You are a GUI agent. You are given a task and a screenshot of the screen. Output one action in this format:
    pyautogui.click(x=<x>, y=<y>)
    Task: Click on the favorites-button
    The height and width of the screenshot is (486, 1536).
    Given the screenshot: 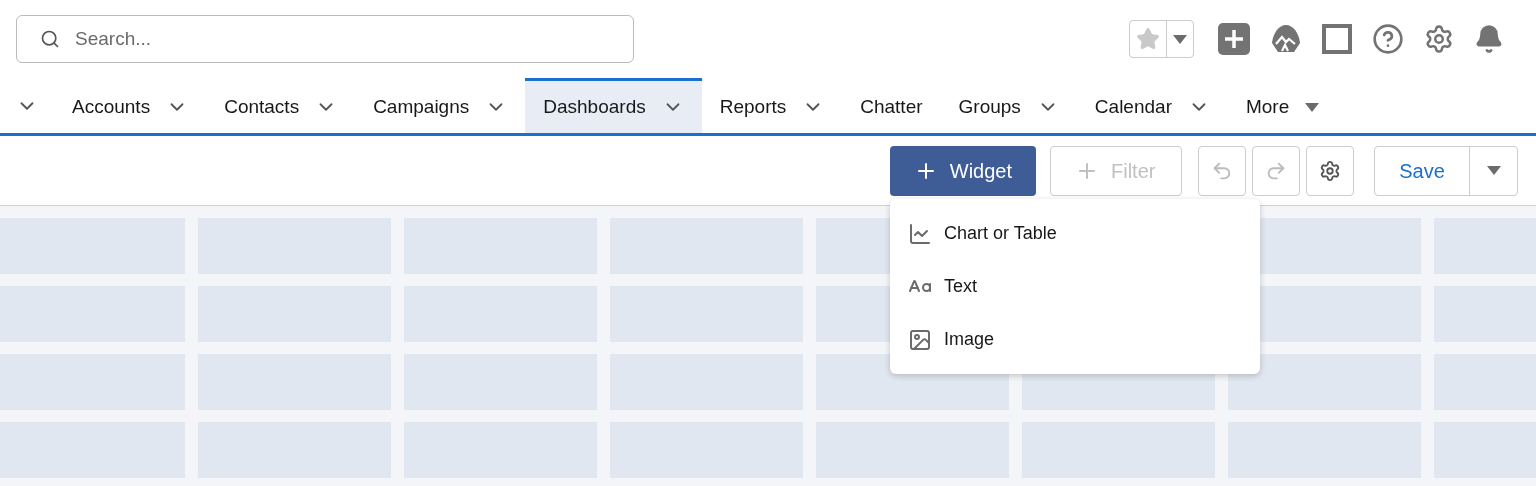 What is the action you would take?
    pyautogui.click(x=1161, y=39)
    